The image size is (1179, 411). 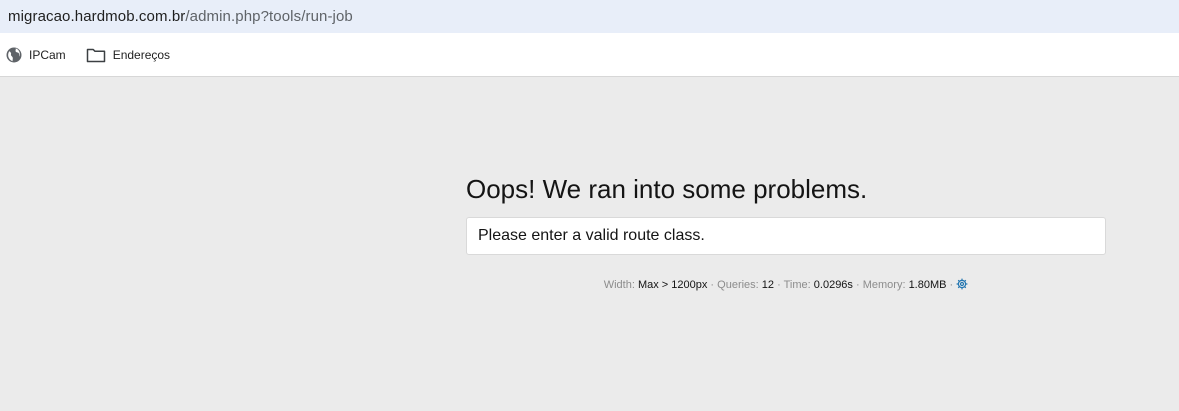 What do you see at coordinates (768, 285) in the screenshot?
I see `queries-value: 12` at bounding box center [768, 285].